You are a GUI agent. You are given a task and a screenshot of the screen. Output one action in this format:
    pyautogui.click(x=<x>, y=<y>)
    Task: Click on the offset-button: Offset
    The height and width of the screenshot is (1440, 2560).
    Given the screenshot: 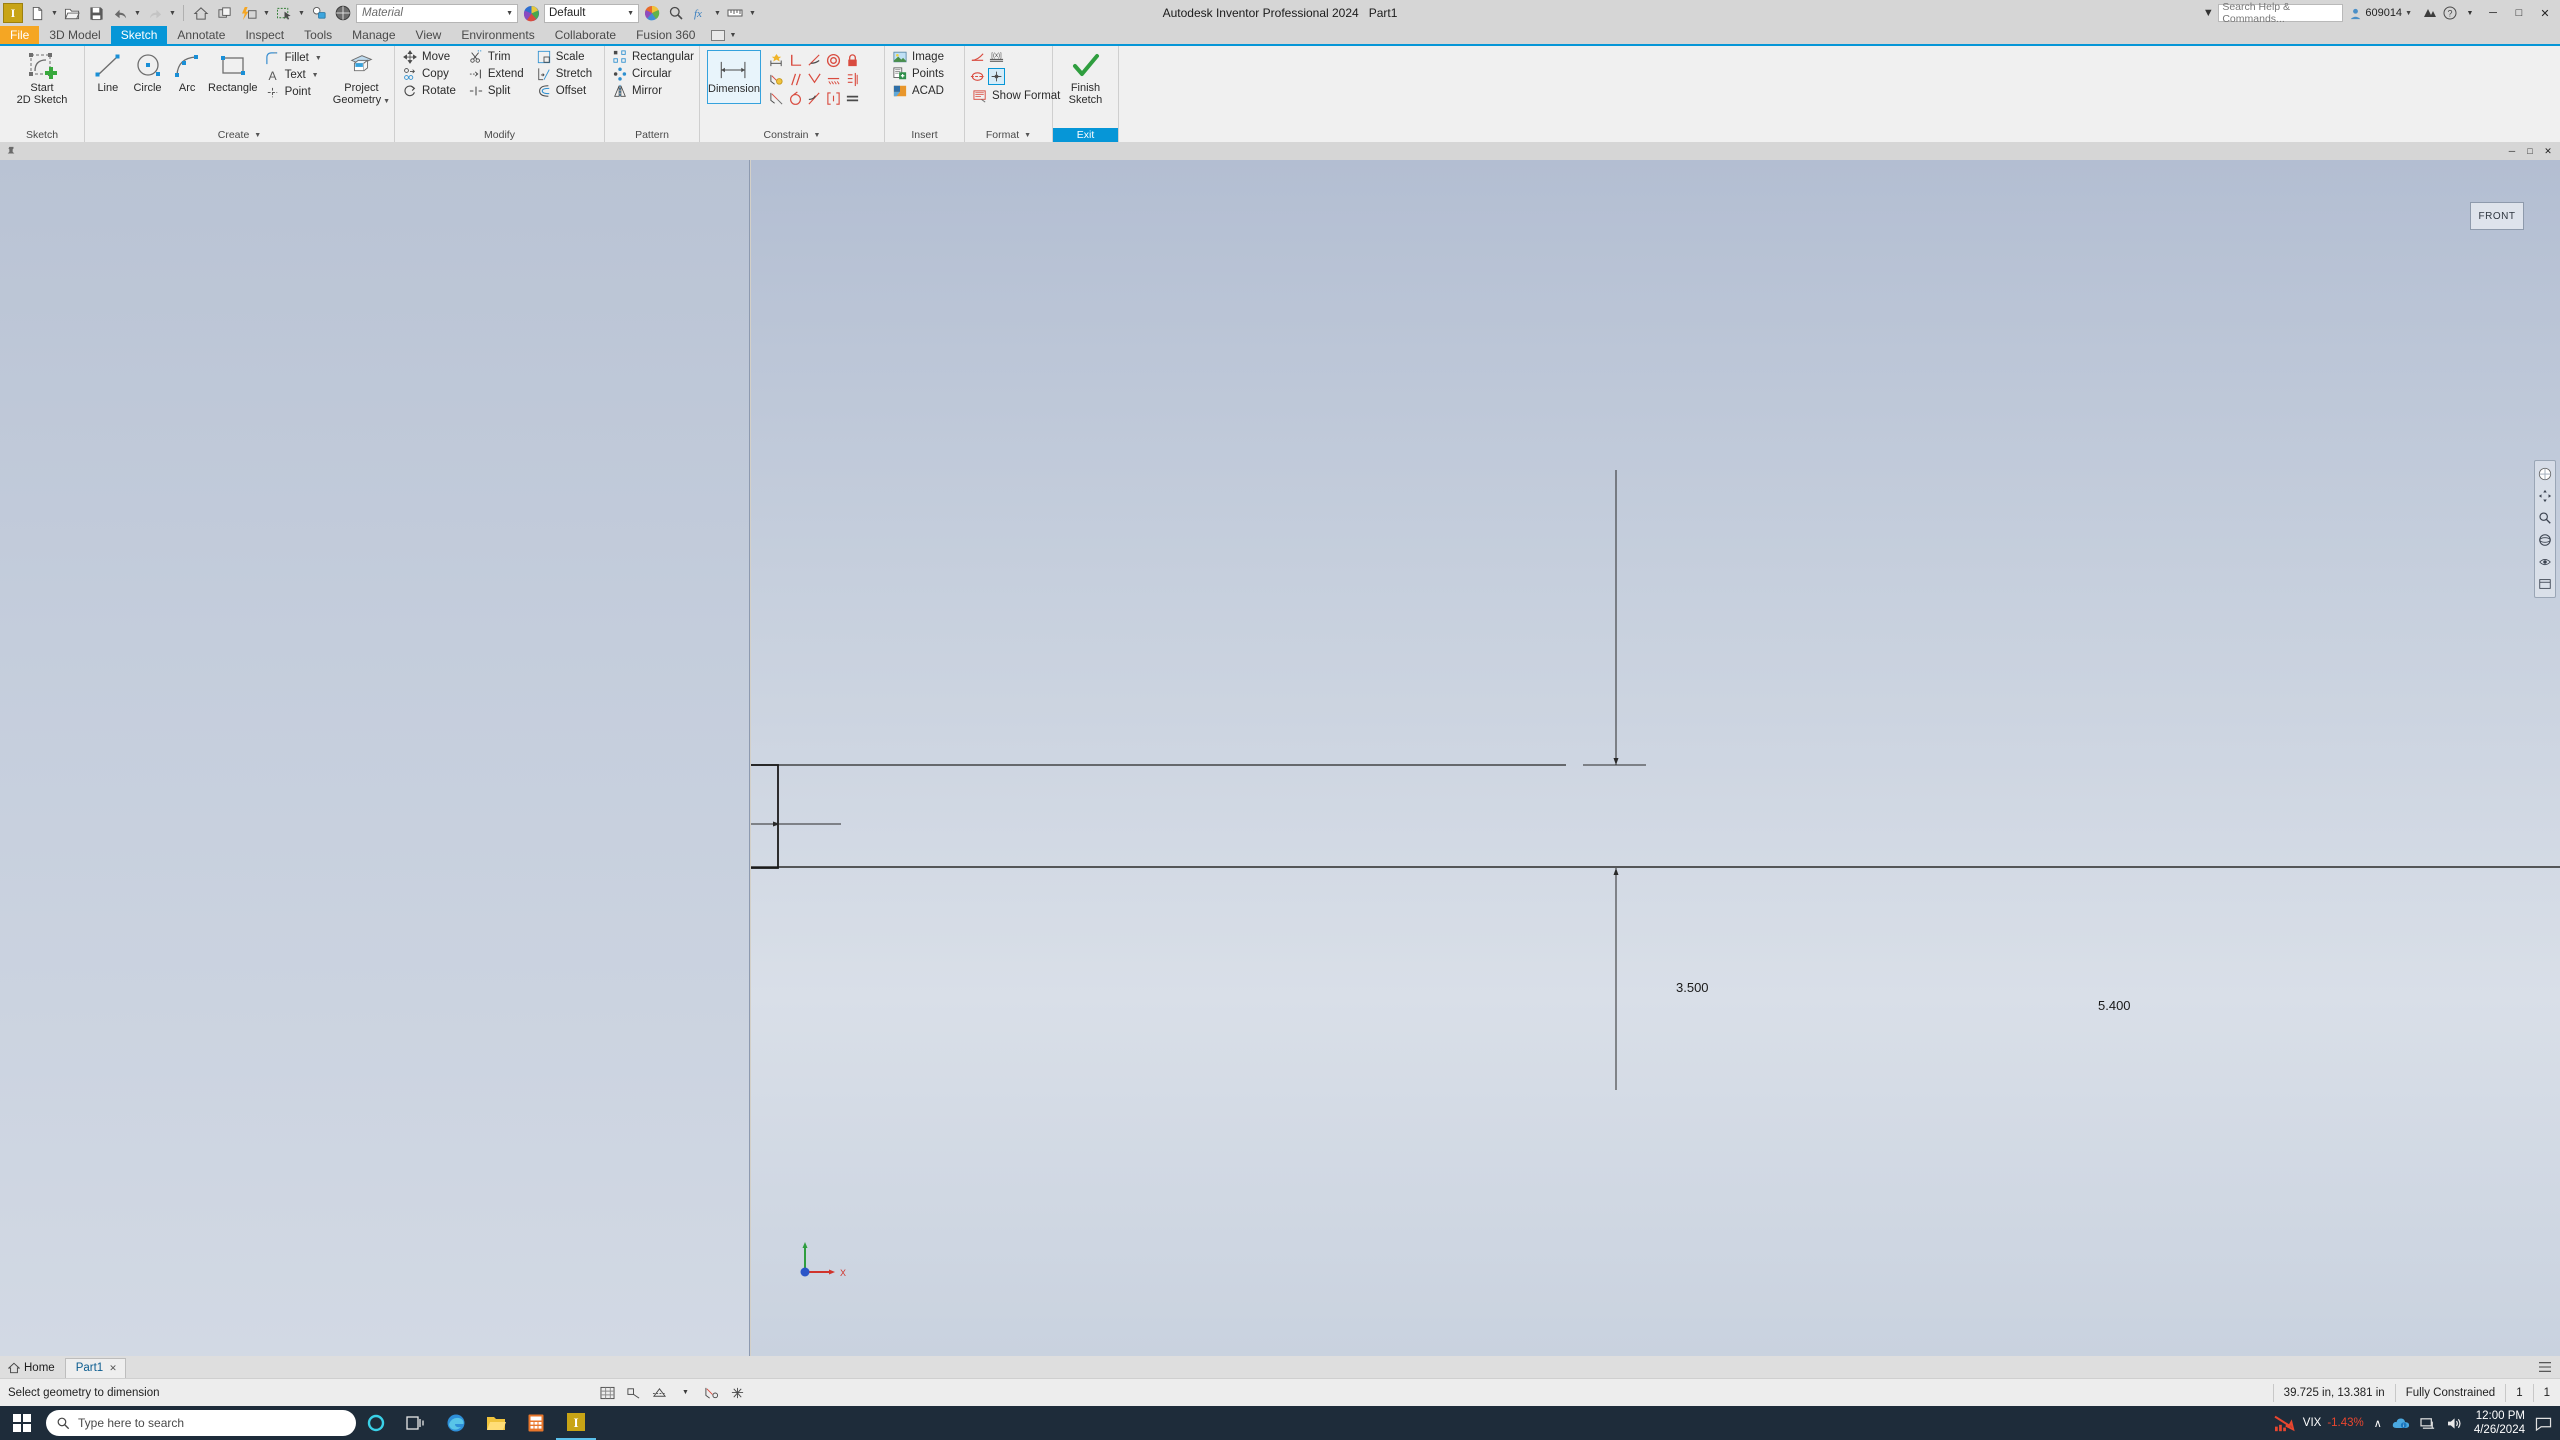 What is the action you would take?
    pyautogui.click(x=564, y=91)
    